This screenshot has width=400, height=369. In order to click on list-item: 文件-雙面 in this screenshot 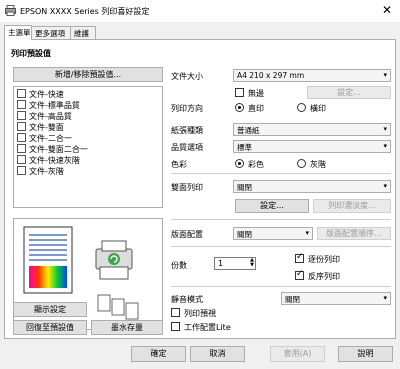, I will do `click(40, 127)`.